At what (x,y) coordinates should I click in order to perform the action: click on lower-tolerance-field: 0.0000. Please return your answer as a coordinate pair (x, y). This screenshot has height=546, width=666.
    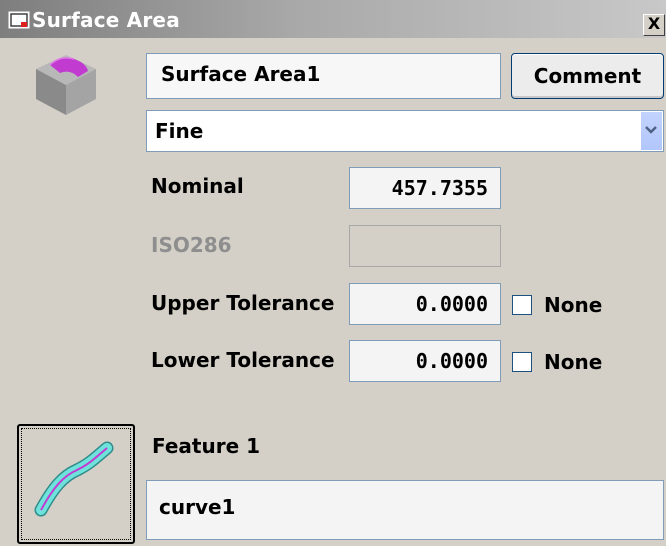
    Looking at the image, I should click on (425, 361).